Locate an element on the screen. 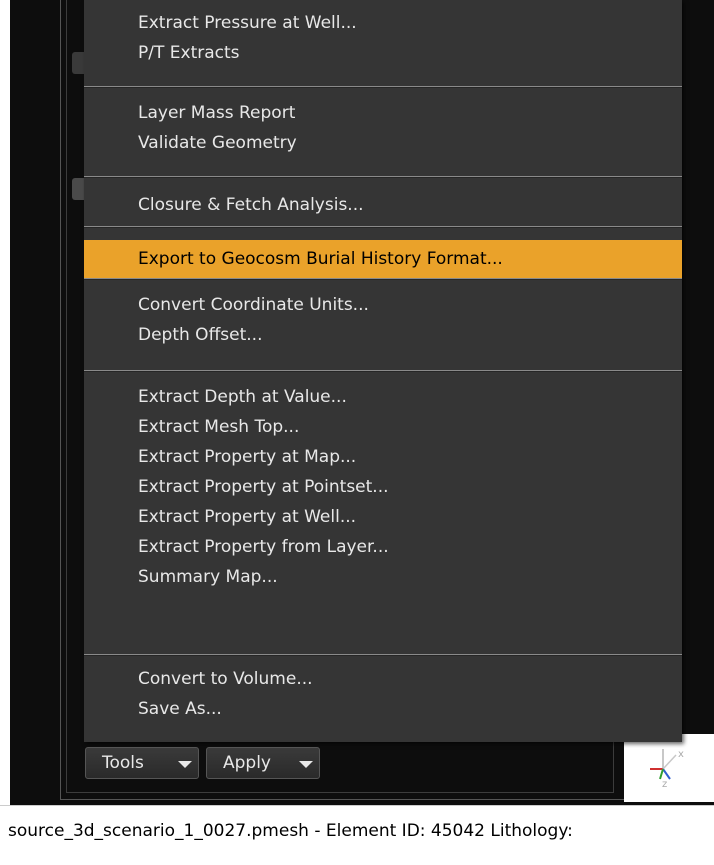 This screenshot has height=865, width=714. axes-icon: x z is located at coordinates (667, 769).